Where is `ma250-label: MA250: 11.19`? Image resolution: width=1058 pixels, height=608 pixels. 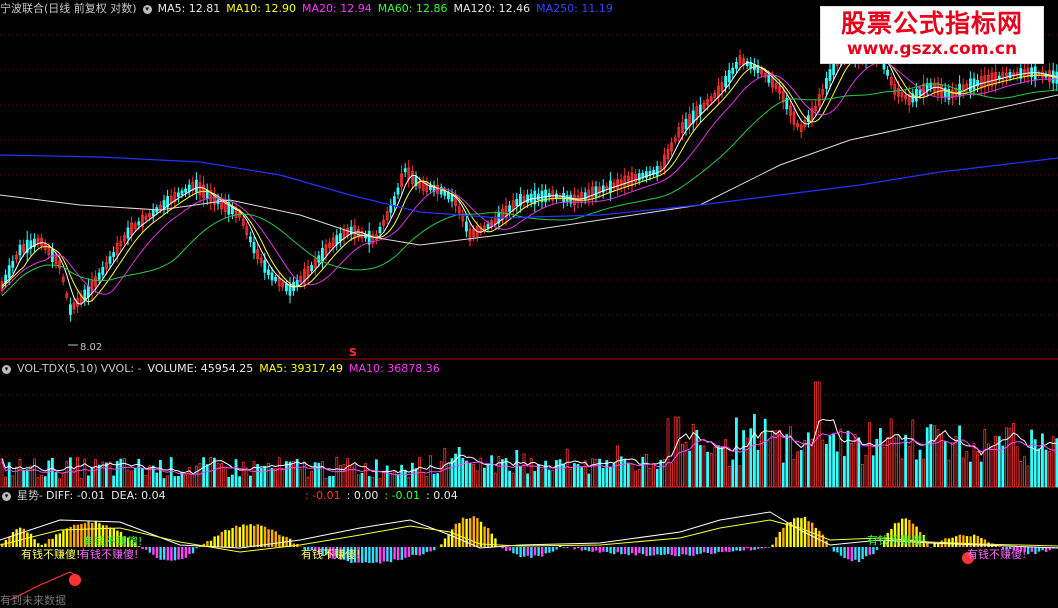
ma250-label: MA250: 11.19 is located at coordinates (574, 8).